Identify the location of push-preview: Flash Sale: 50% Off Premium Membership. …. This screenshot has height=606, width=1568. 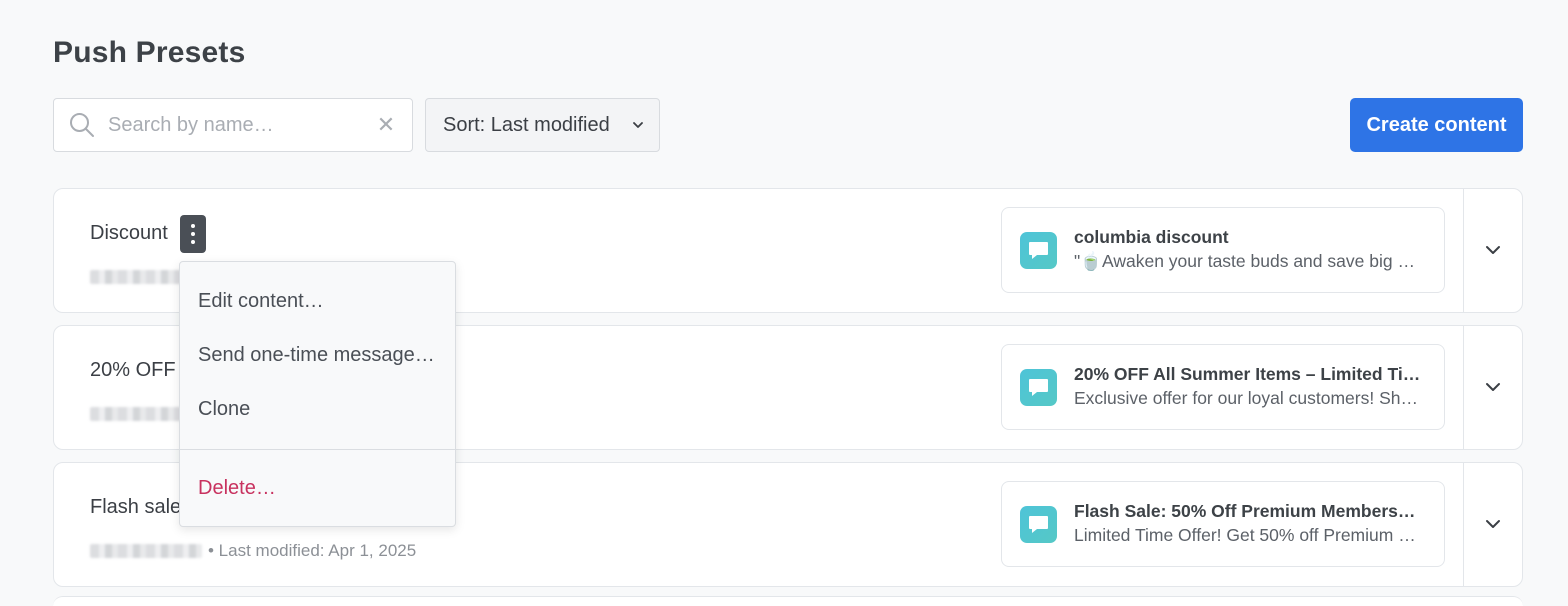
(1223, 524).